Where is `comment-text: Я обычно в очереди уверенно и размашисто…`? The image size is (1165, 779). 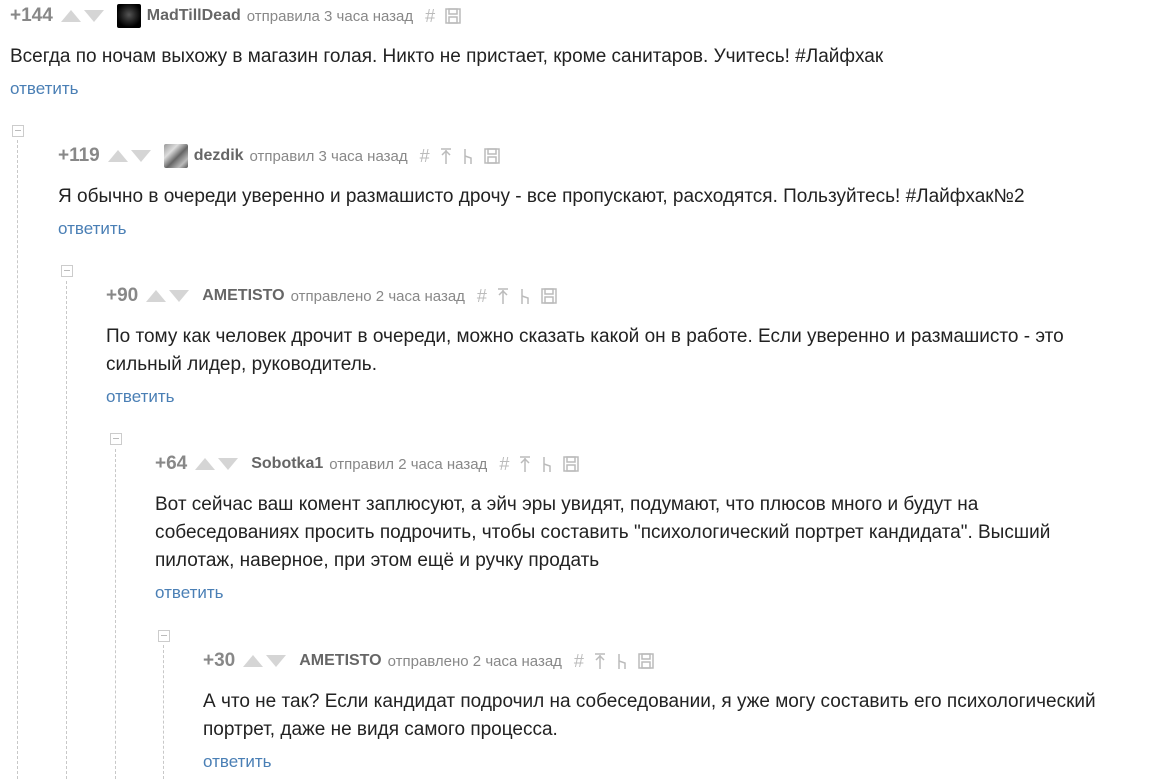
comment-text: Я обычно в очереди уверенно и размашисто… is located at coordinates (541, 196).